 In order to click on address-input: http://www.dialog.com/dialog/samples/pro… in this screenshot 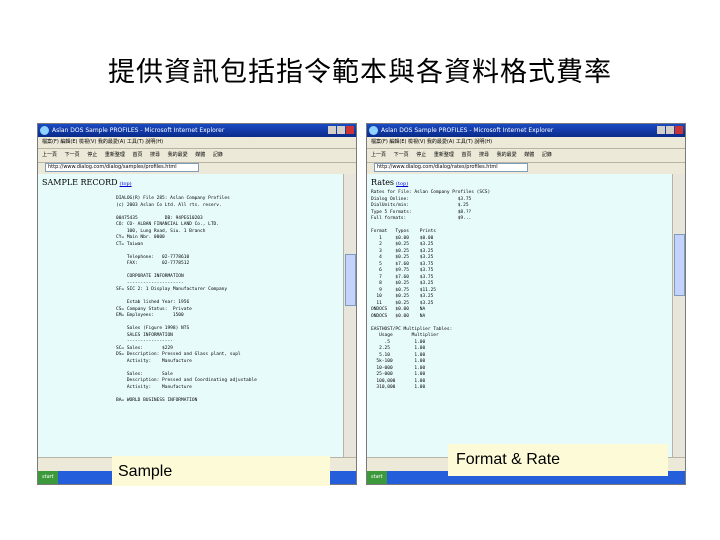, I will do `click(122, 167)`.